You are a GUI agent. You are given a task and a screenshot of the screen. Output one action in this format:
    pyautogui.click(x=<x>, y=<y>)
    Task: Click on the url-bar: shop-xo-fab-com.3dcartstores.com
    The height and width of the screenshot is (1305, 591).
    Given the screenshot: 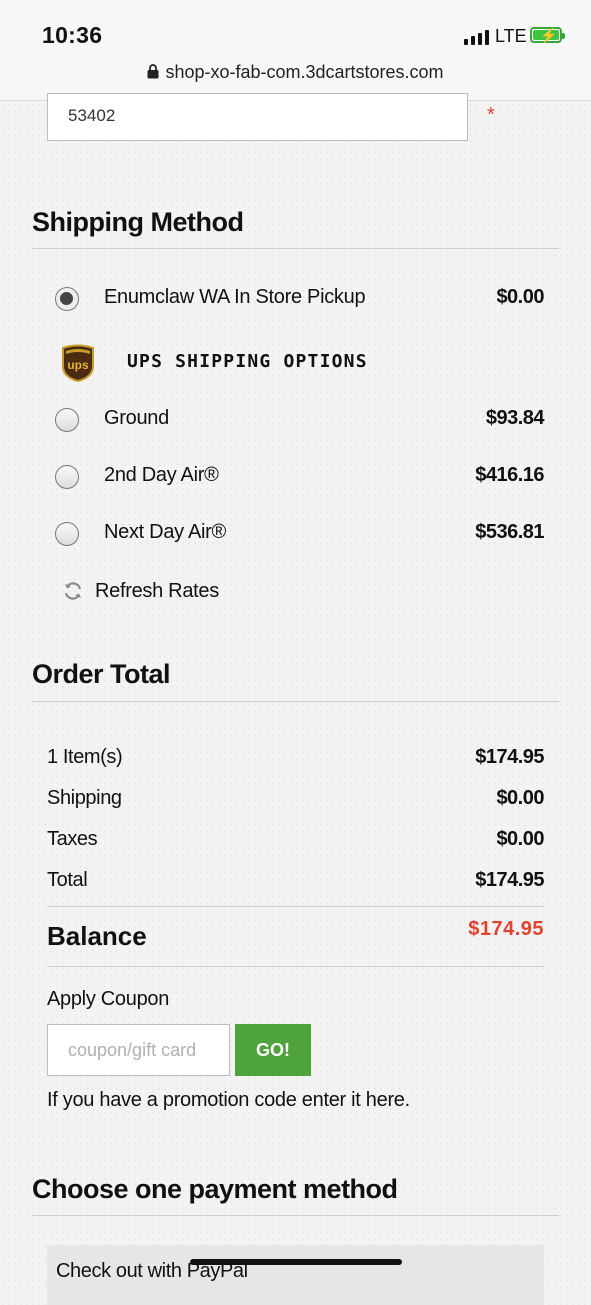 What is the action you would take?
    pyautogui.click(x=295, y=72)
    